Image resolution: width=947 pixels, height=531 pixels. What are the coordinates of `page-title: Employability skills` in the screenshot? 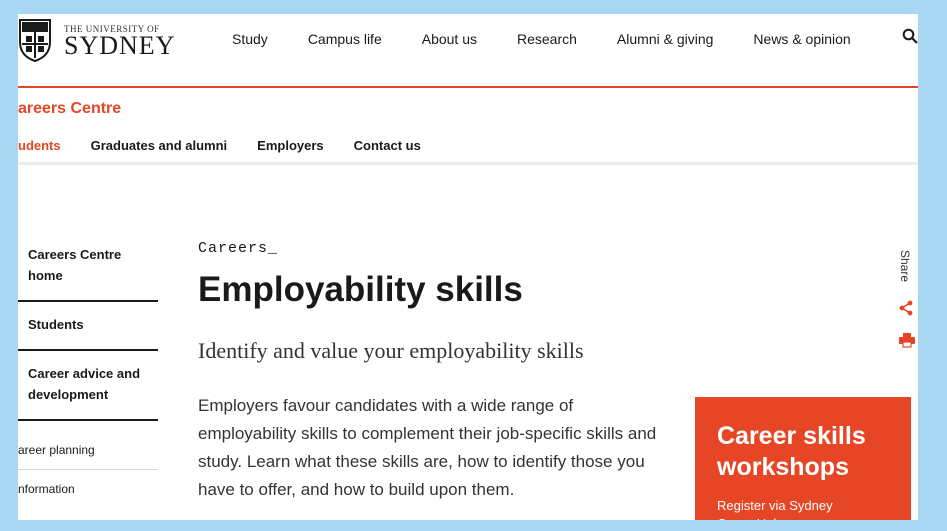 It's located at (360, 289).